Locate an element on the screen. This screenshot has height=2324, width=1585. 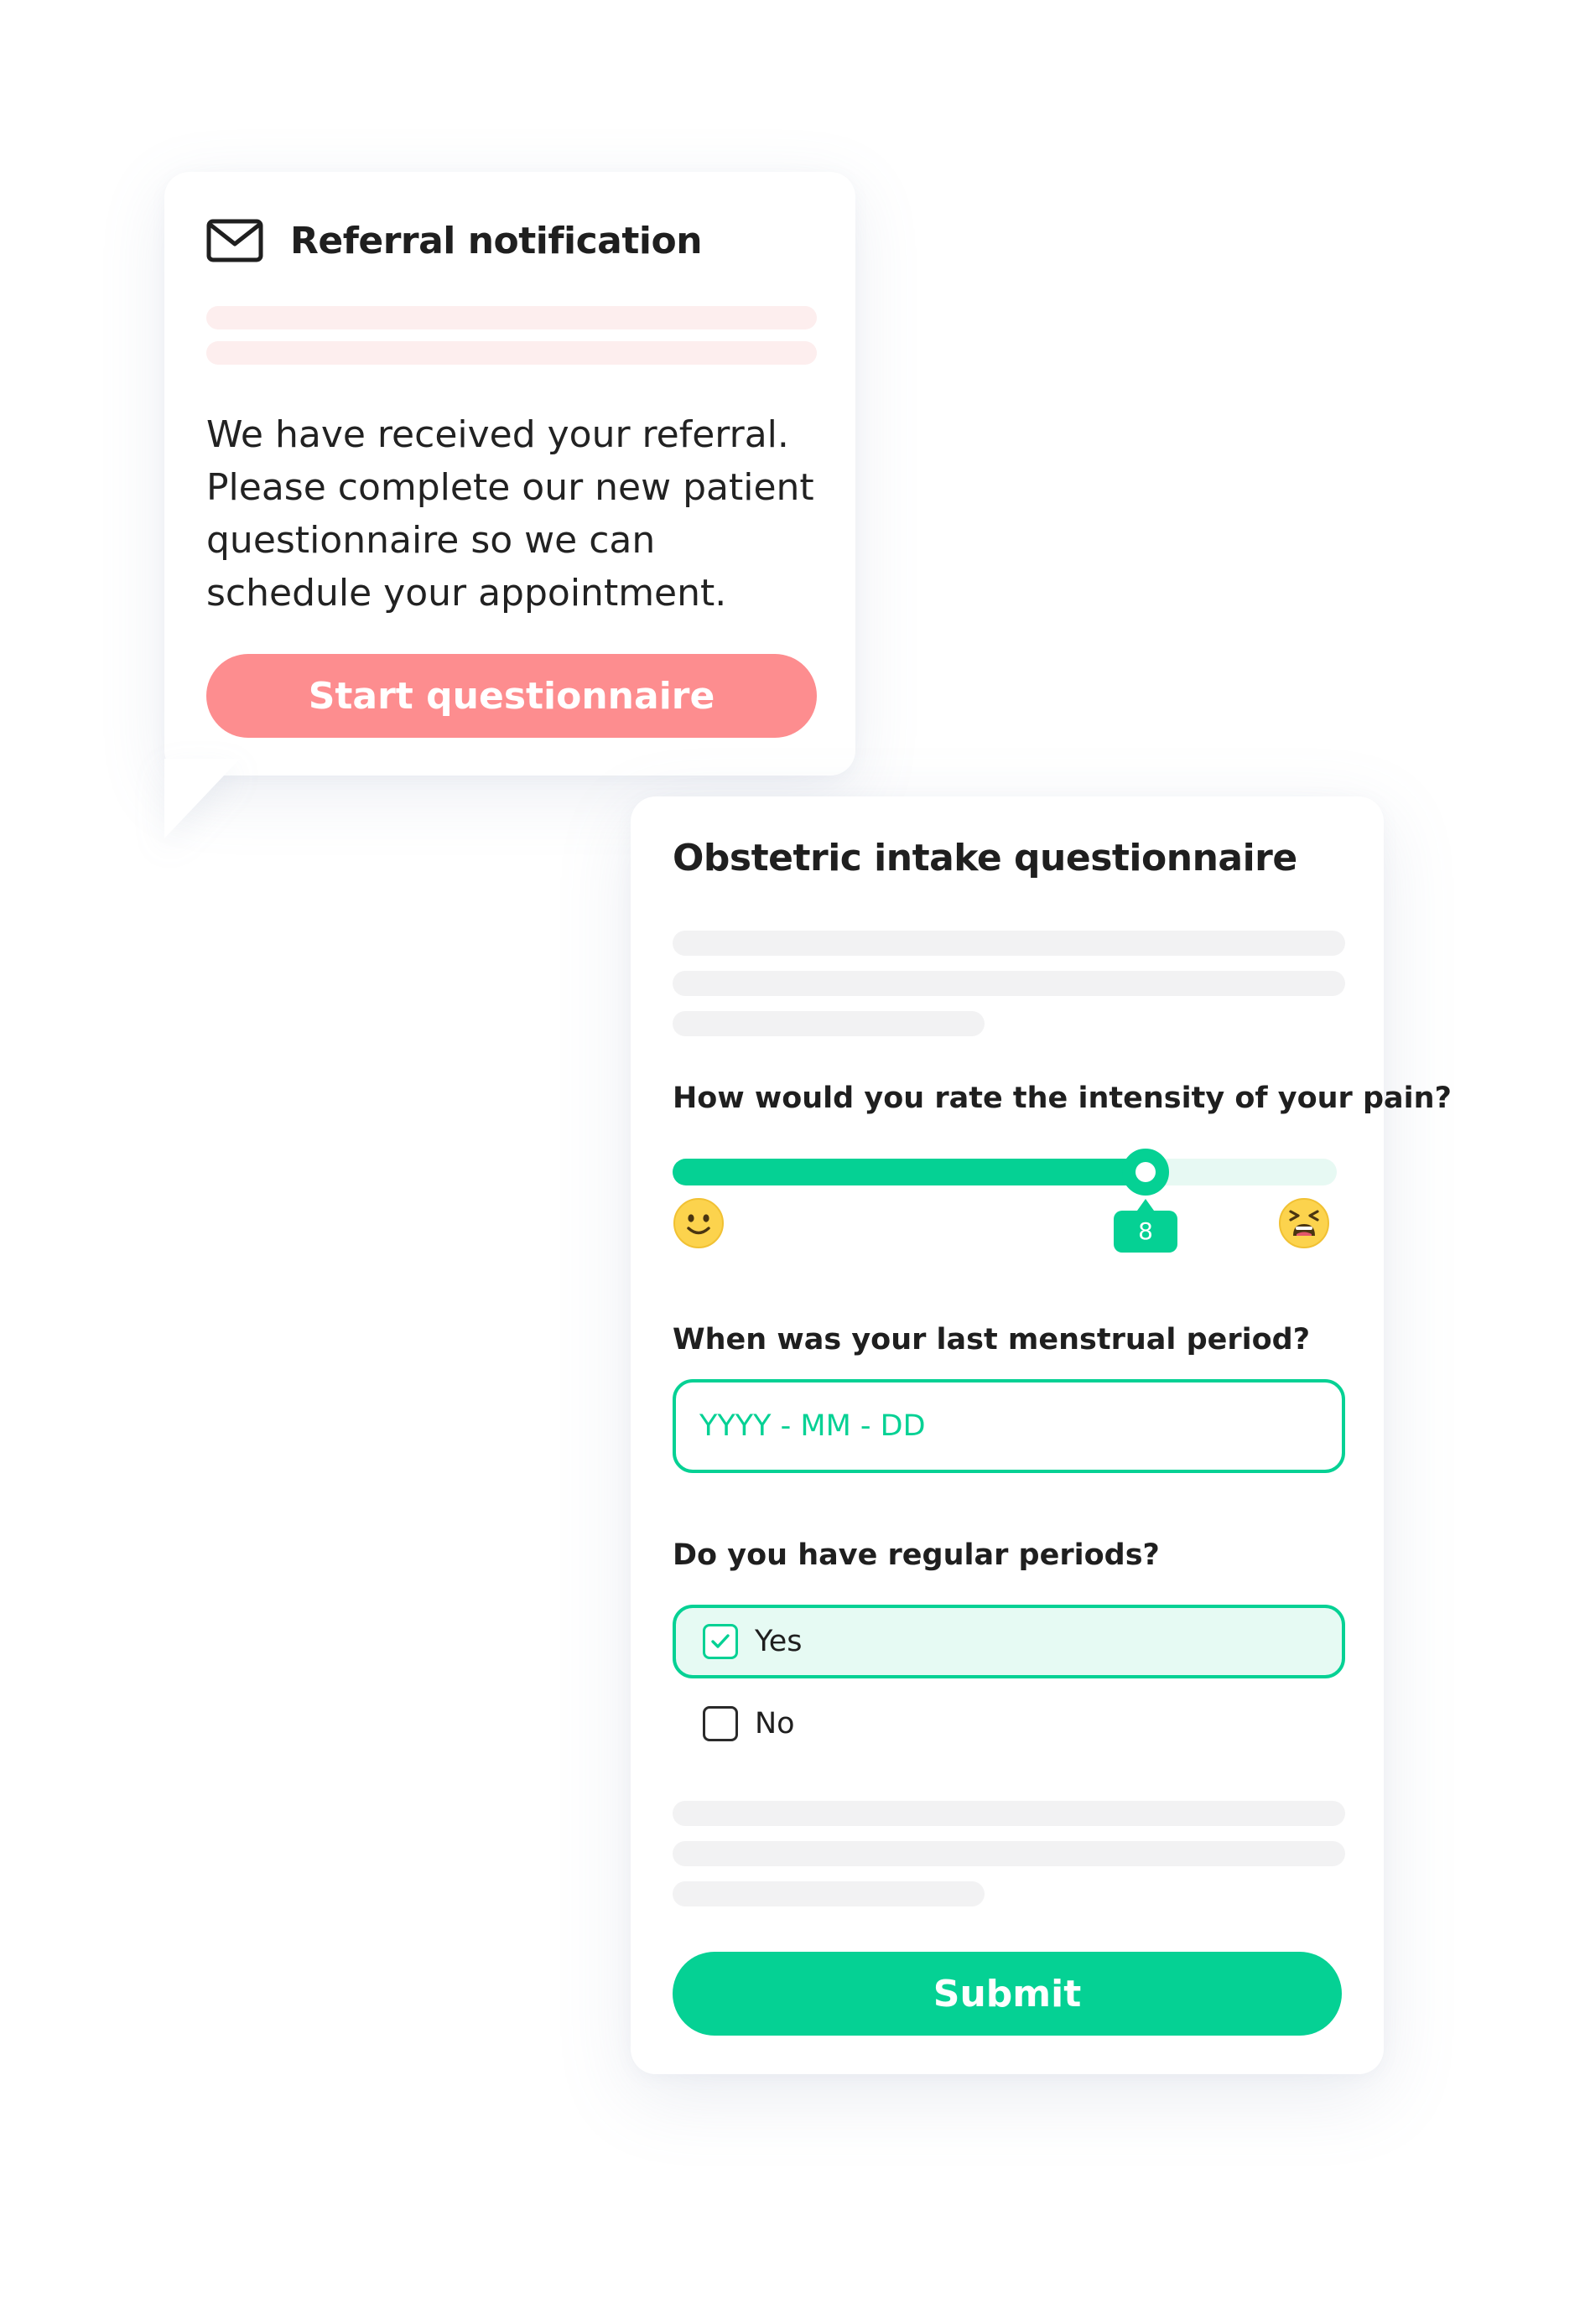
tired-face-icon is located at coordinates (1304, 1223).